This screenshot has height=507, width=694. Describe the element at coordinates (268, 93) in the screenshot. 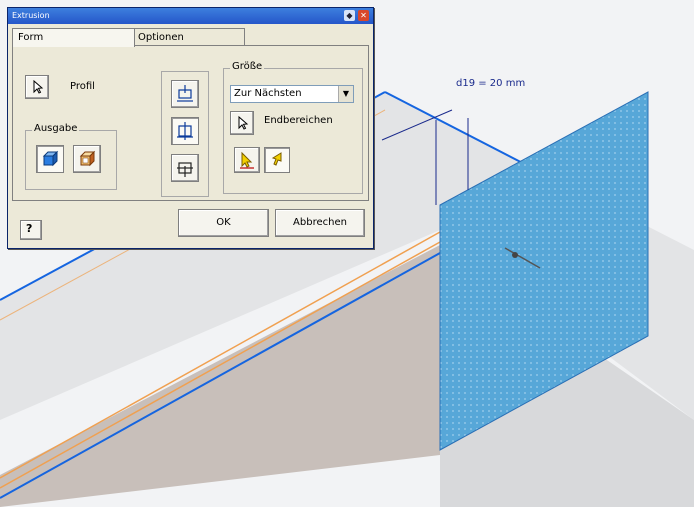

I see `extent-value: Zur Nächsten` at that location.